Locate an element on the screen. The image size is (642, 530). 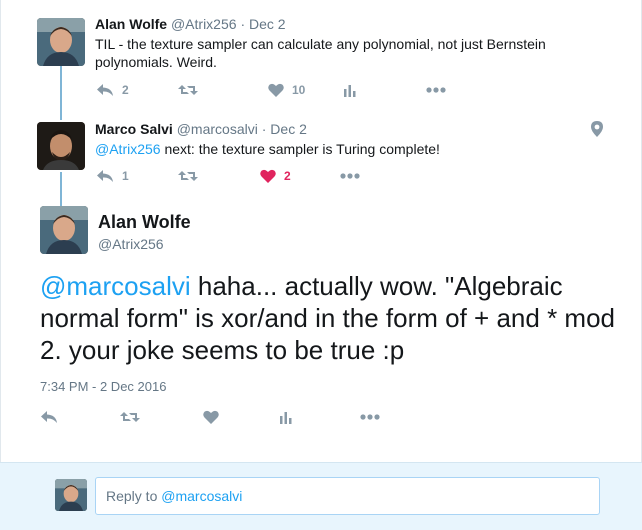
reply-placeholder-mention: @marcosalvi is located at coordinates (202, 496).